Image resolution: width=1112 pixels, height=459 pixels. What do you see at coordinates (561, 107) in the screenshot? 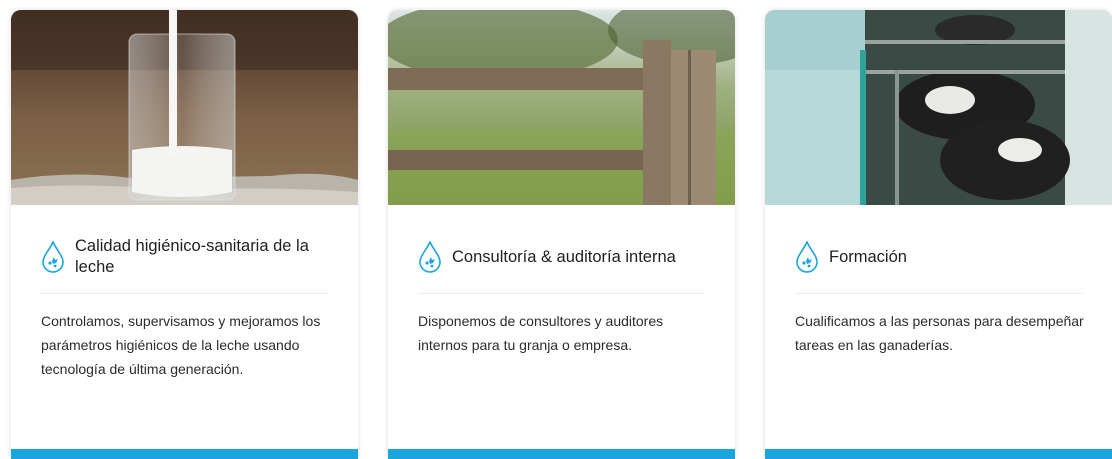
I see `wooden-fence-photo` at bounding box center [561, 107].